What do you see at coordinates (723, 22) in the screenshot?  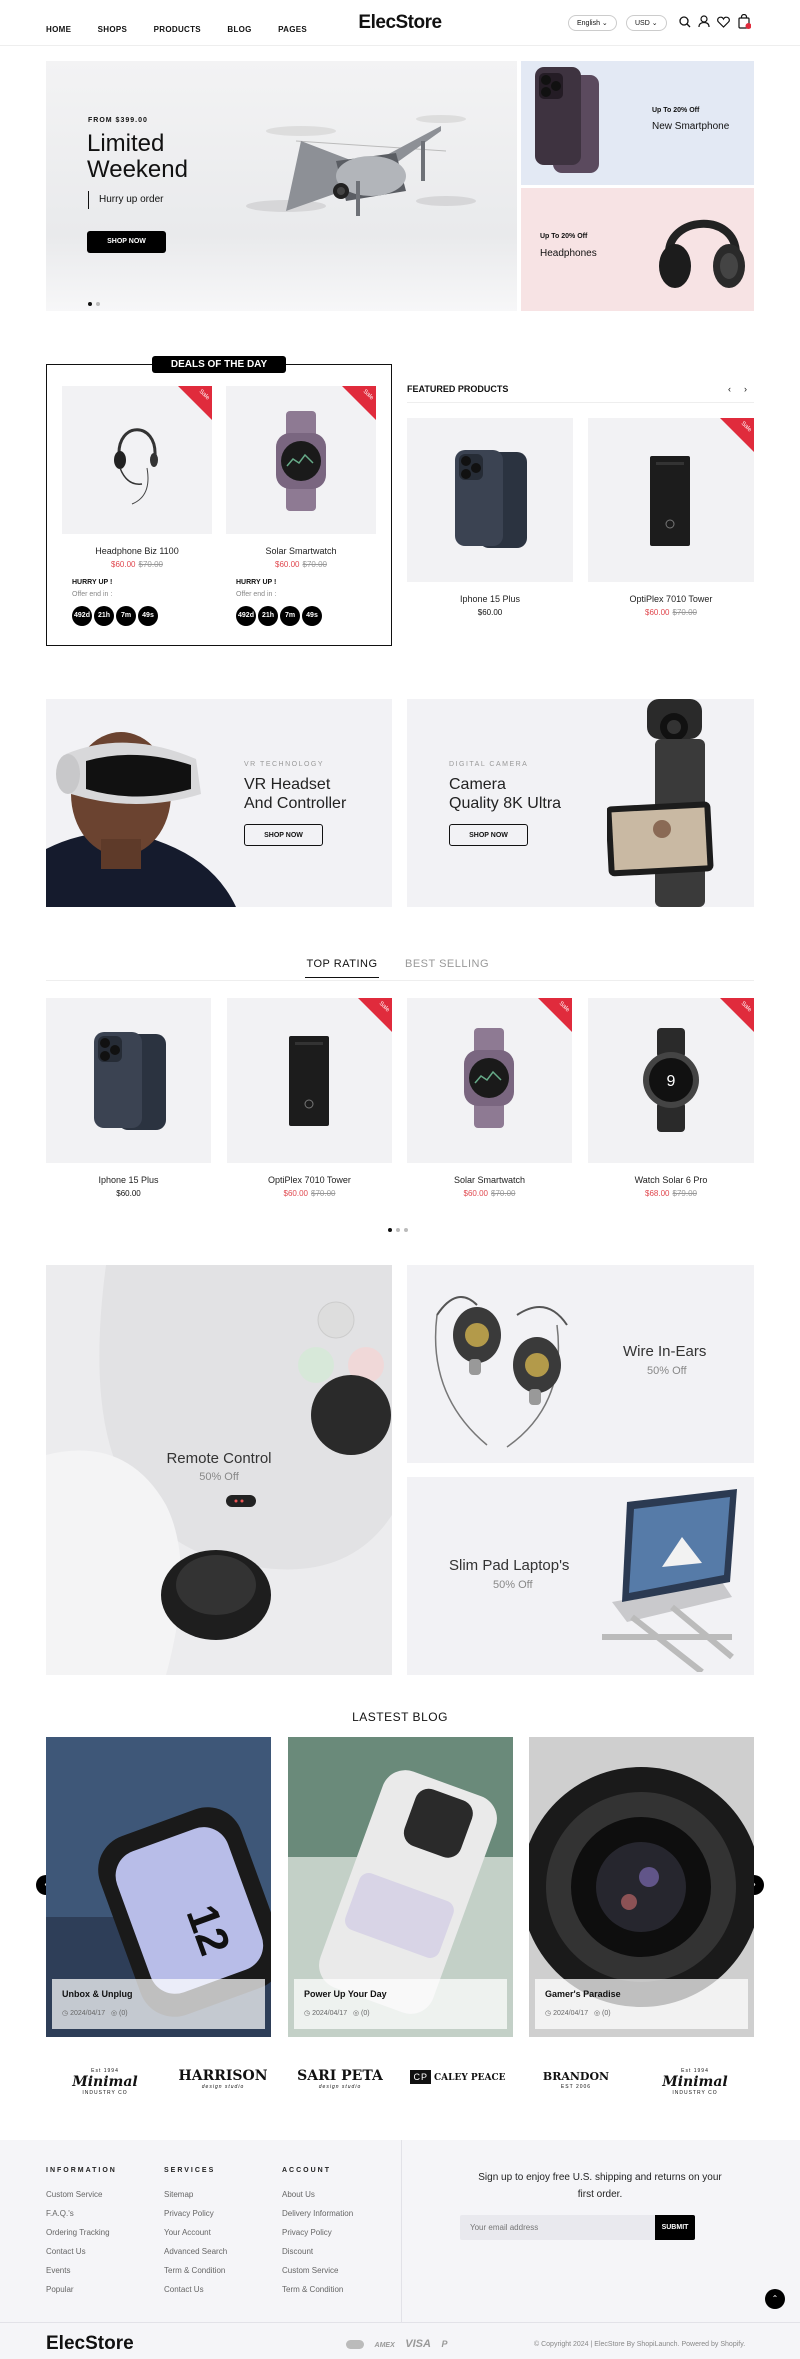 I see `wishlist-icon` at bounding box center [723, 22].